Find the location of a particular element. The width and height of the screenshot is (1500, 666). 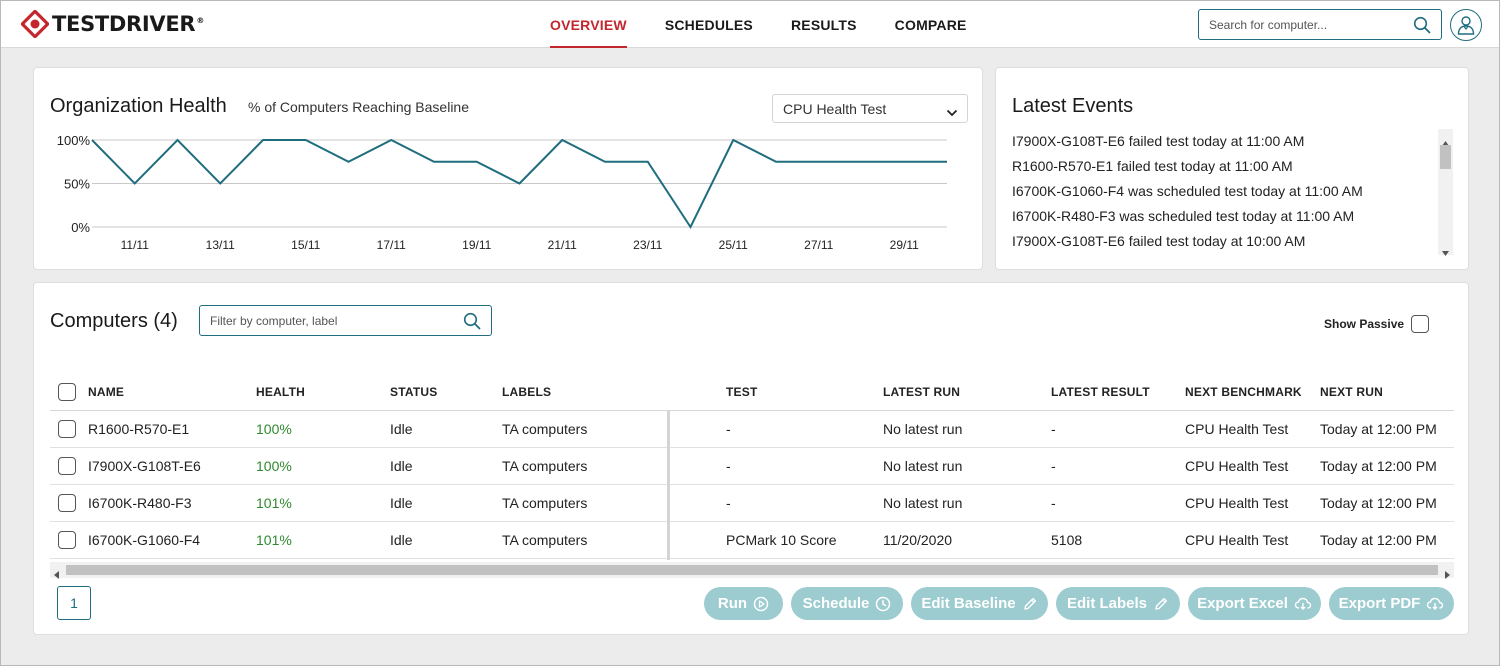

column-header-labels: LABELS is located at coordinates (526, 392).